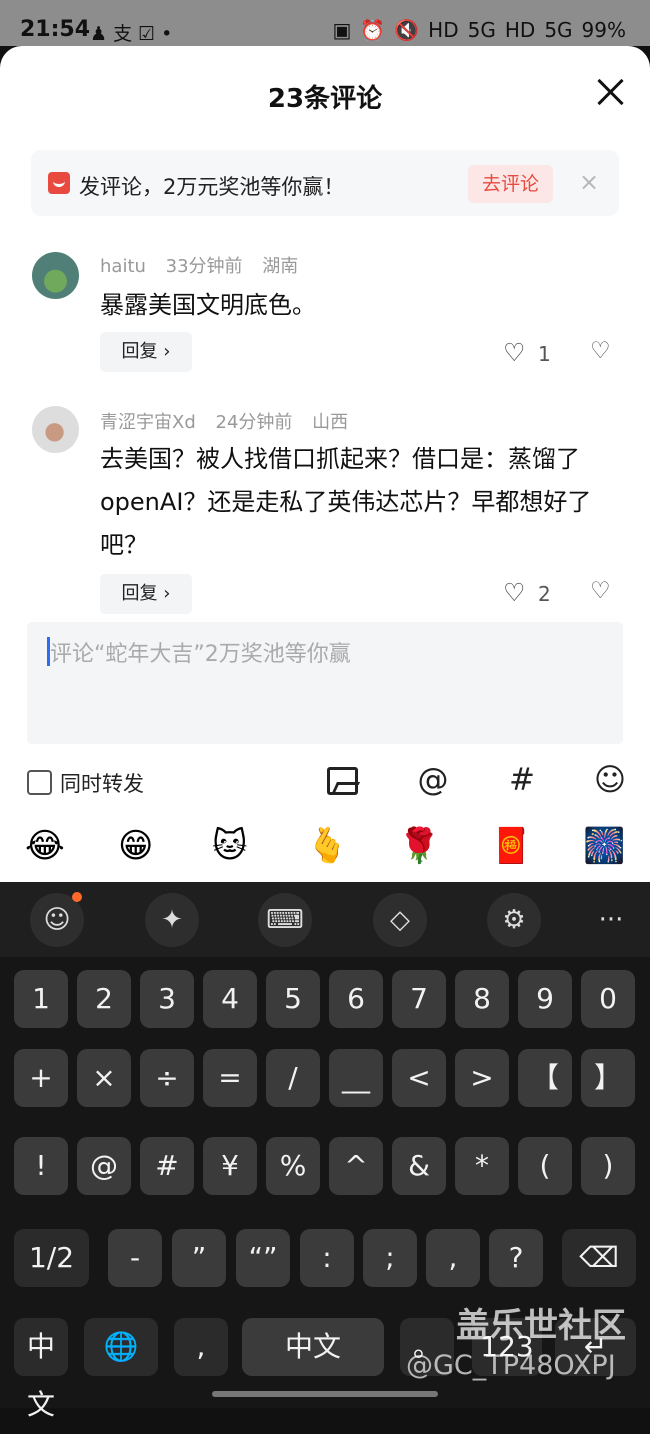  What do you see at coordinates (325, 683) in the screenshot?
I see `comment-input: 评论“蛇年大吉”2万奖池等你赢` at bounding box center [325, 683].